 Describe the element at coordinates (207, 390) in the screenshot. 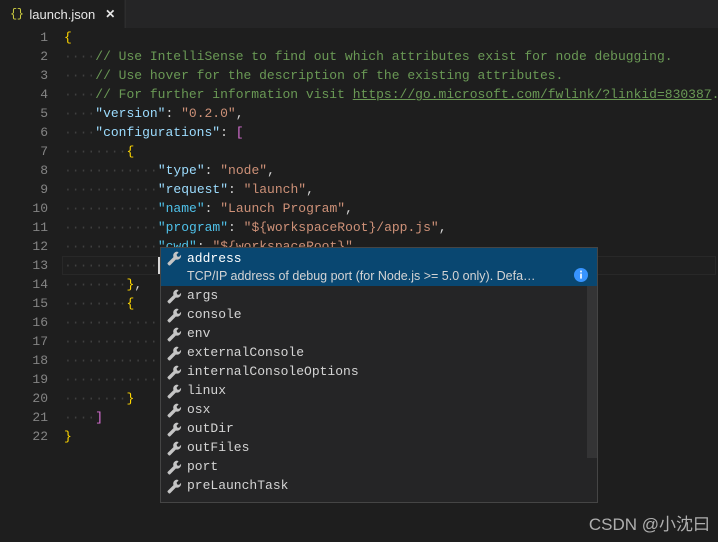

I see `suggestion-label: linux` at that location.